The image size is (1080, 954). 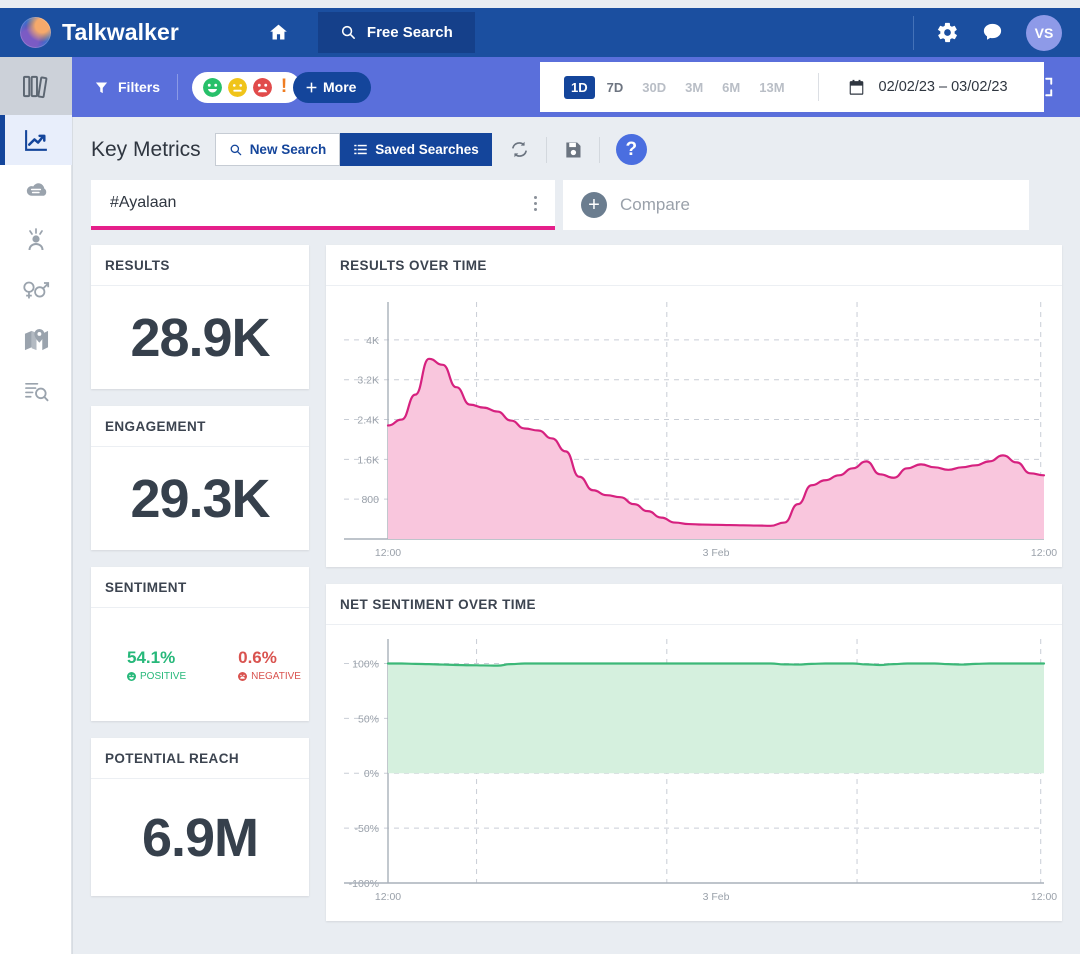 What do you see at coordinates (519, 149) in the screenshot?
I see `refresh-icon` at bounding box center [519, 149].